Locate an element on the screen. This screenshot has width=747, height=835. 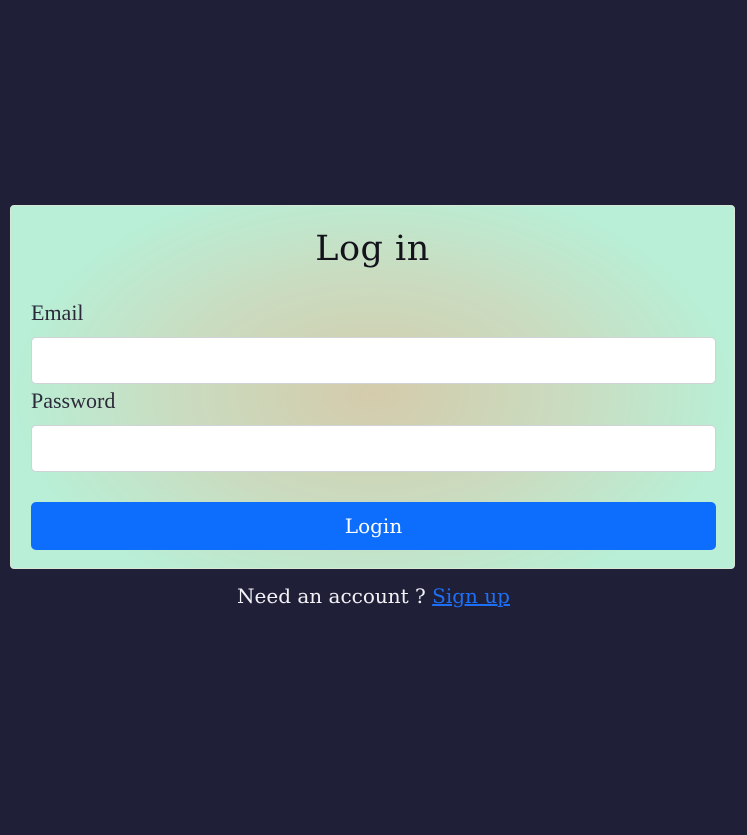
signup-link: Sign up is located at coordinates (471, 596).